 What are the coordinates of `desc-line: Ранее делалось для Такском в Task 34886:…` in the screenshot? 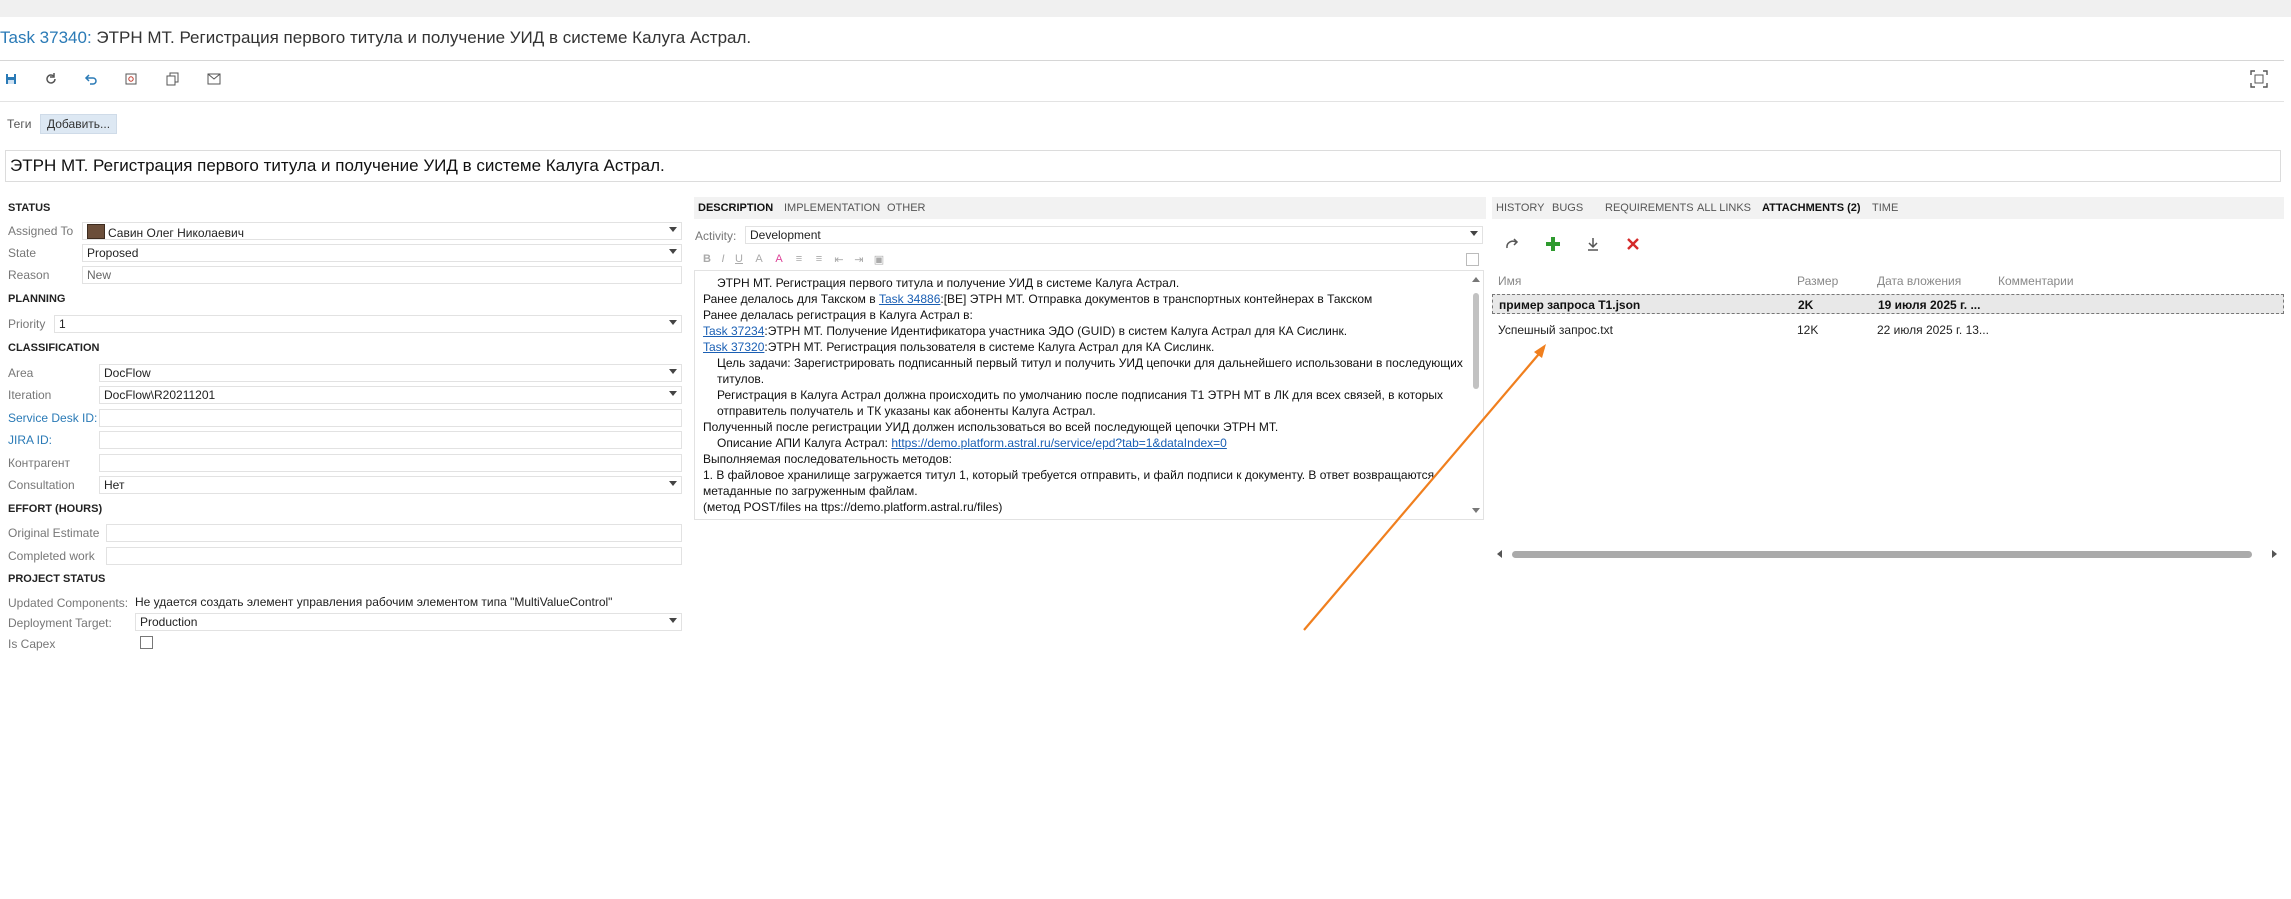 It's located at (1085, 299).